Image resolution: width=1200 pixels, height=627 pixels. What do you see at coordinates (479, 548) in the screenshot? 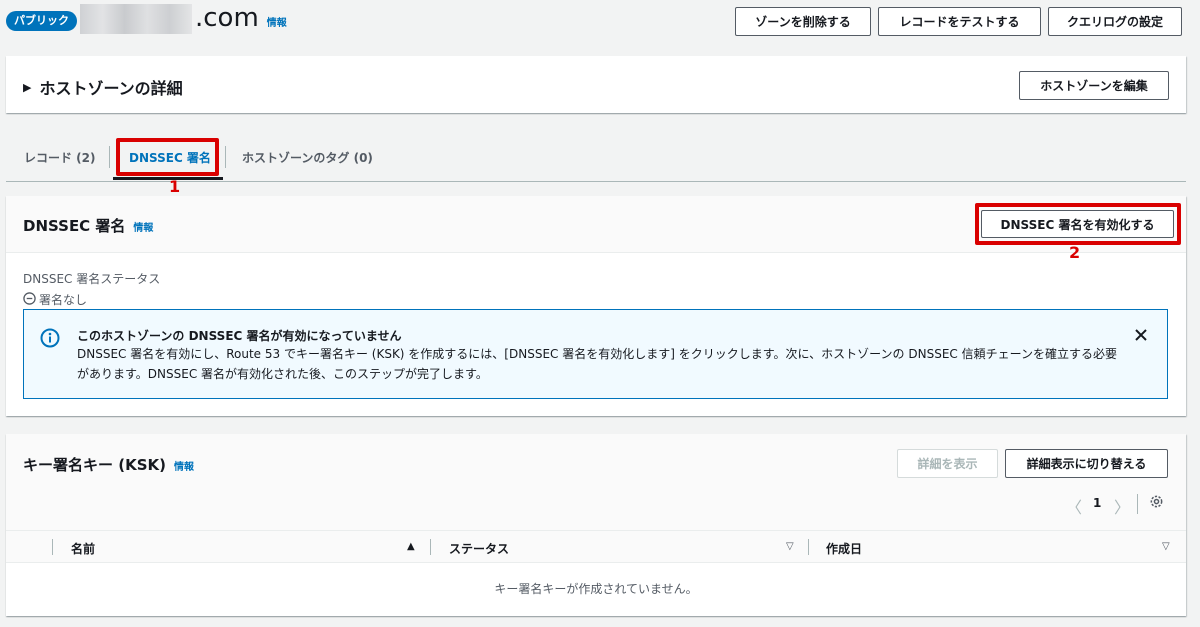
I see `column-header-status: ステータス` at bounding box center [479, 548].